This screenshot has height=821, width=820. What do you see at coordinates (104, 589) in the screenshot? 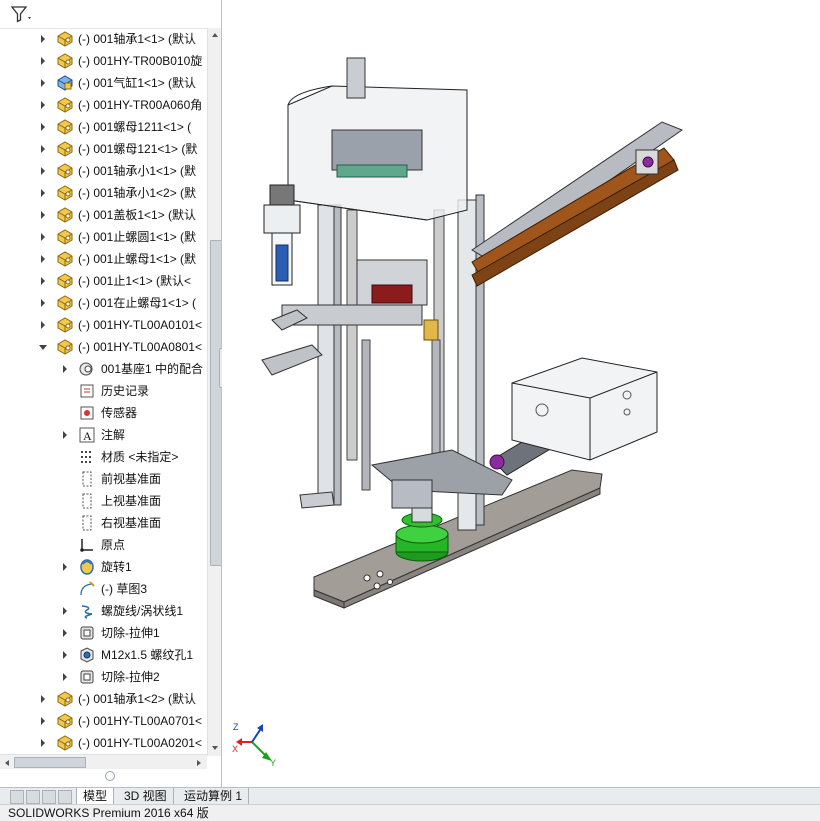
I see `tree-item-feature-11: (-) 草图3` at bounding box center [104, 589].